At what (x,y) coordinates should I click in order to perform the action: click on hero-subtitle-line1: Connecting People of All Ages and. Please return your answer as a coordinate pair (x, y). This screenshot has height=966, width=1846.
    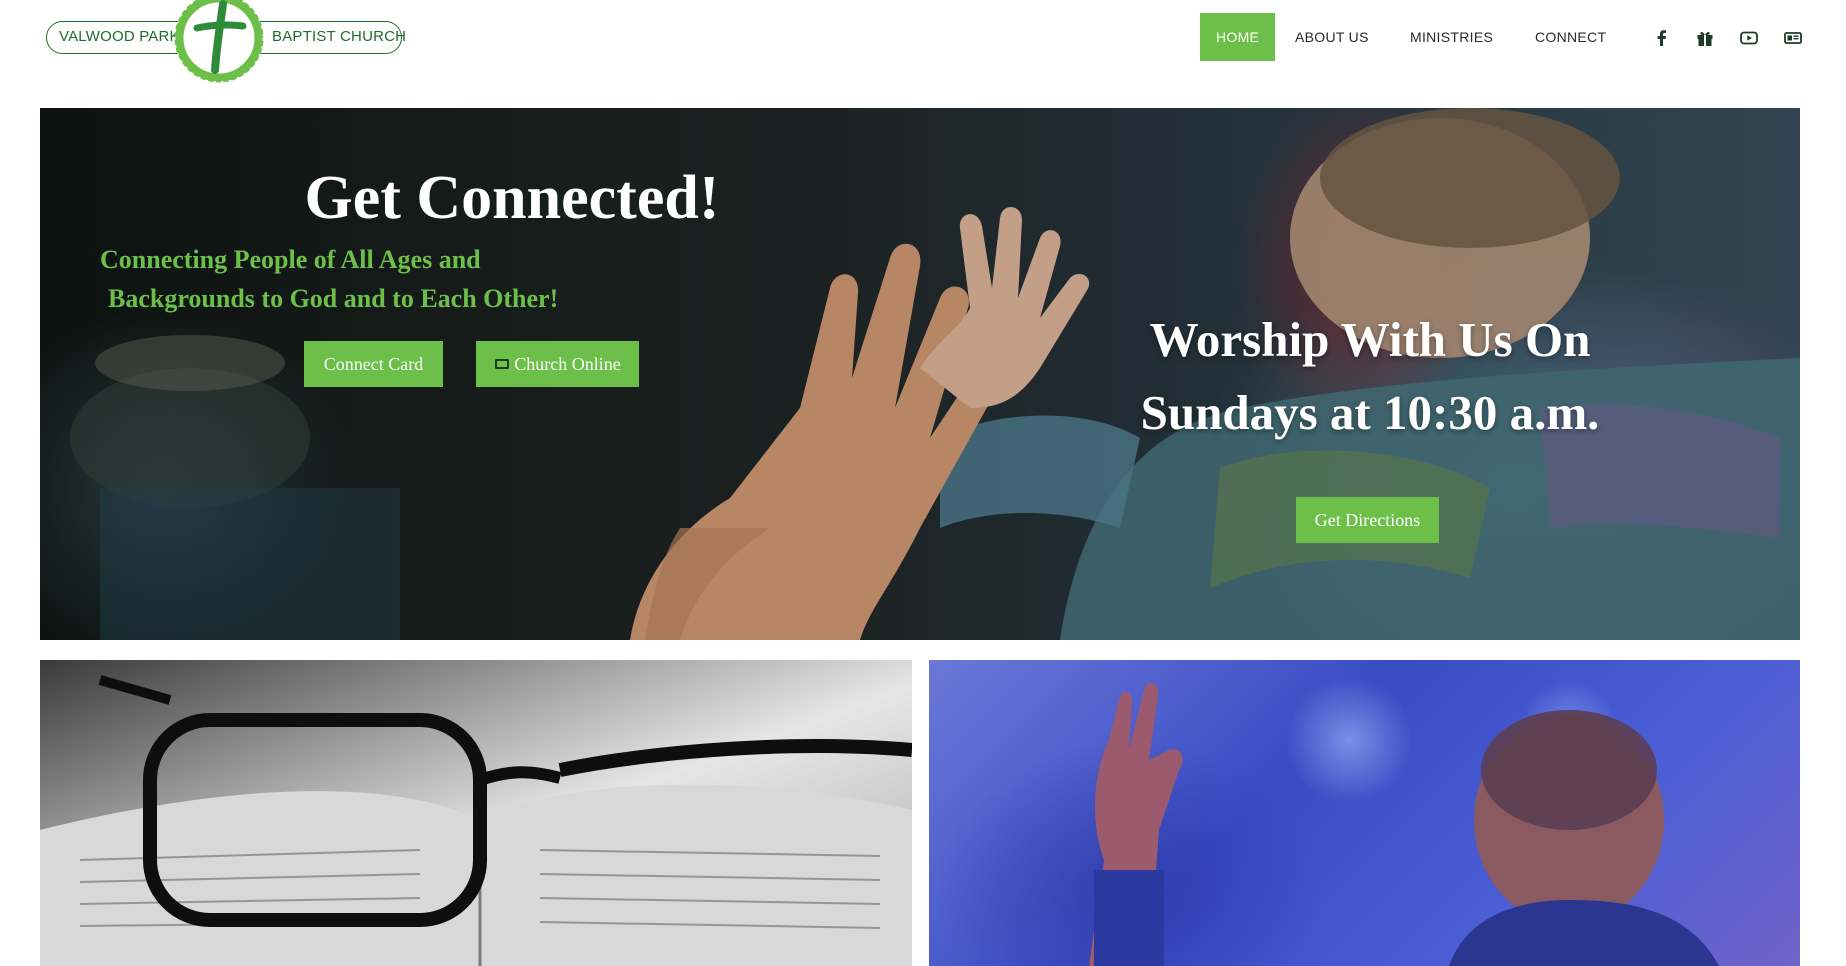
    Looking at the image, I should click on (290, 259).